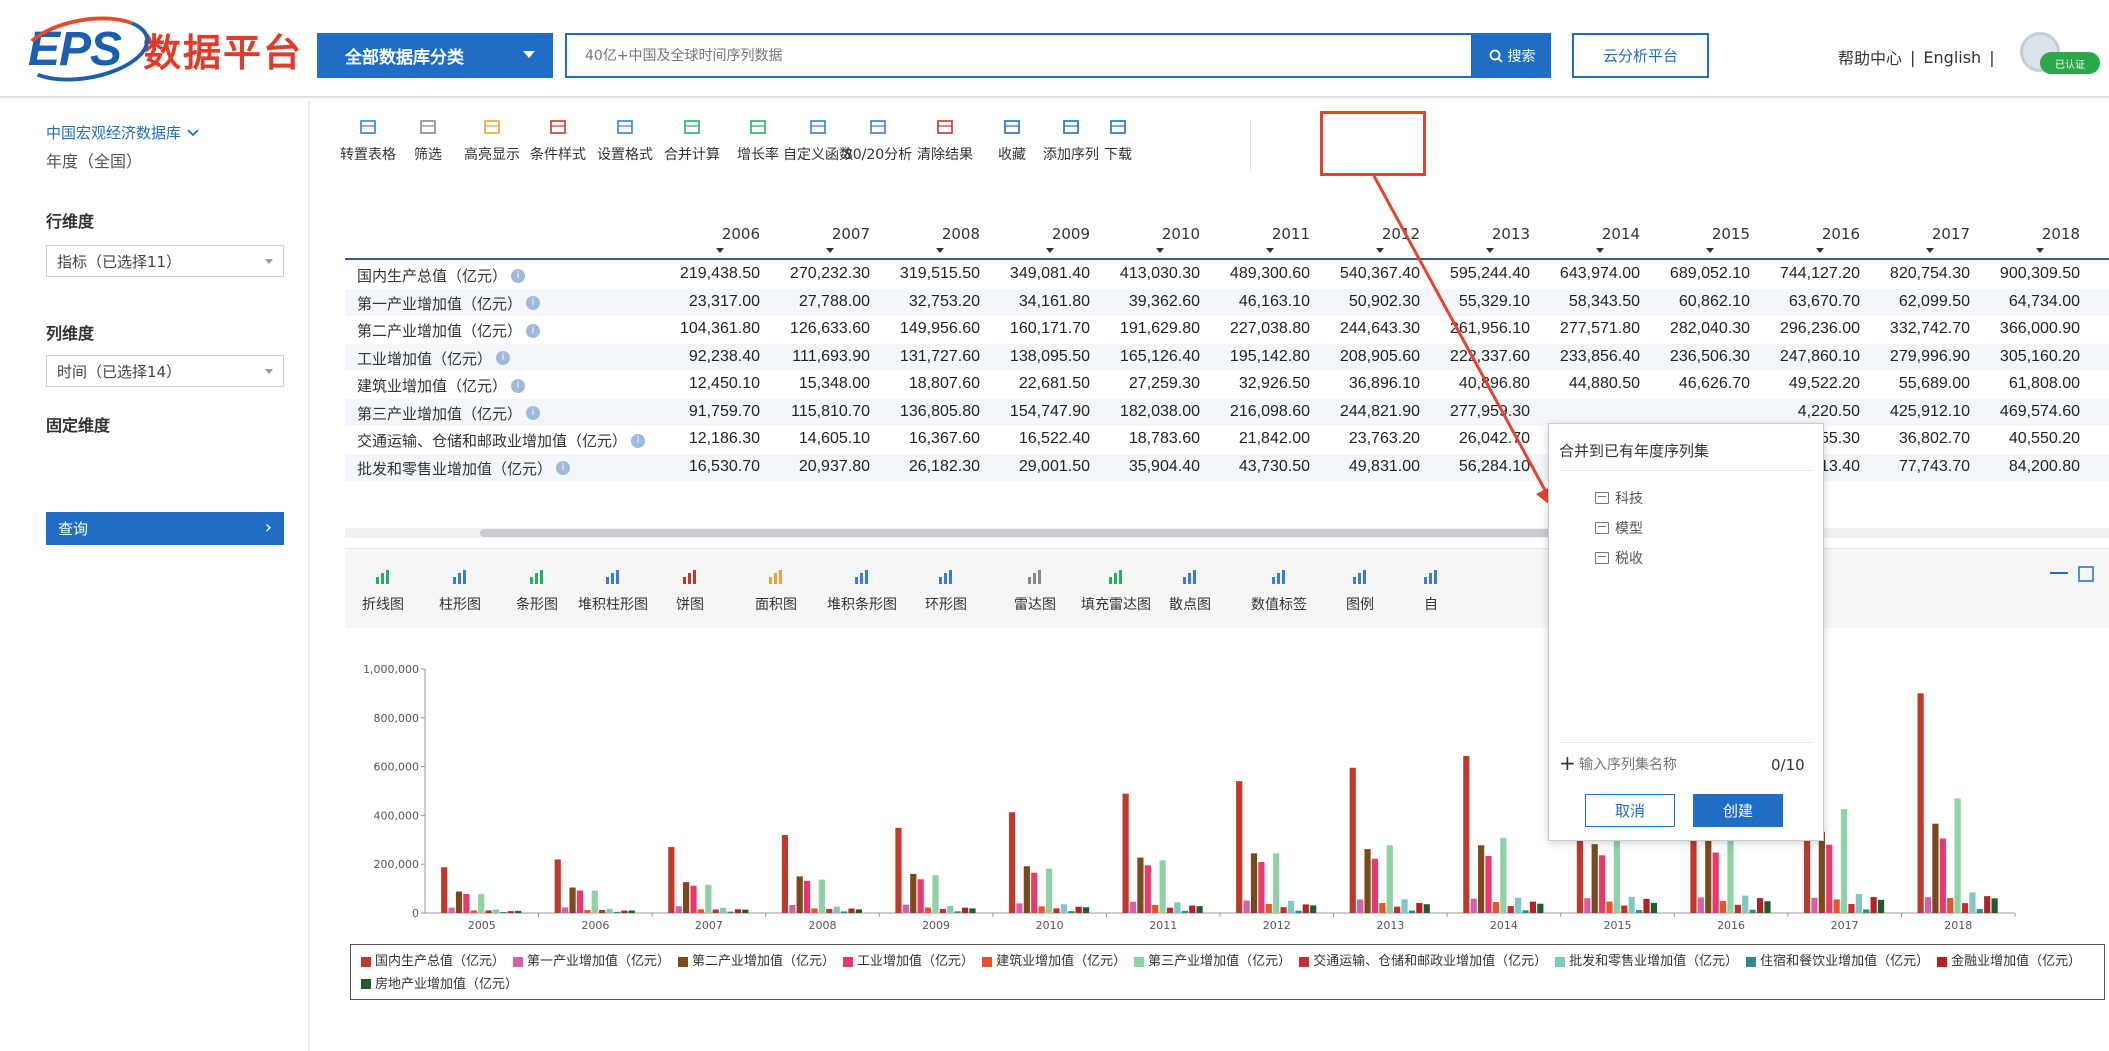  What do you see at coordinates (1585, 302) in the screenshot?
I see `table-cell: 58,343.50` at bounding box center [1585, 302].